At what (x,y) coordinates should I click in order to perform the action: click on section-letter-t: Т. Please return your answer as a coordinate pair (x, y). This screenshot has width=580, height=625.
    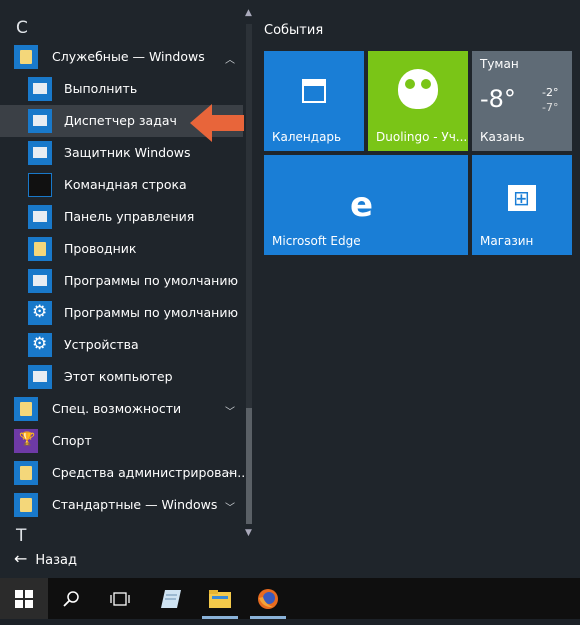
    Looking at the image, I should click on (21, 536).